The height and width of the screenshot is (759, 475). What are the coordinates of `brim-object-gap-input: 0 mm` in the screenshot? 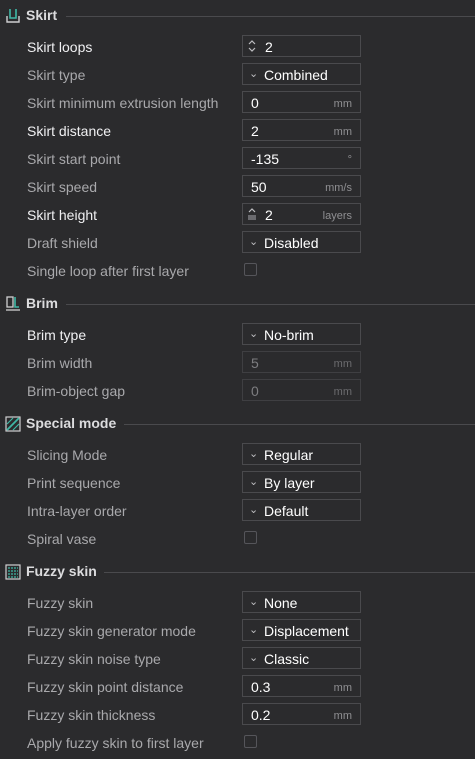 It's located at (301, 390).